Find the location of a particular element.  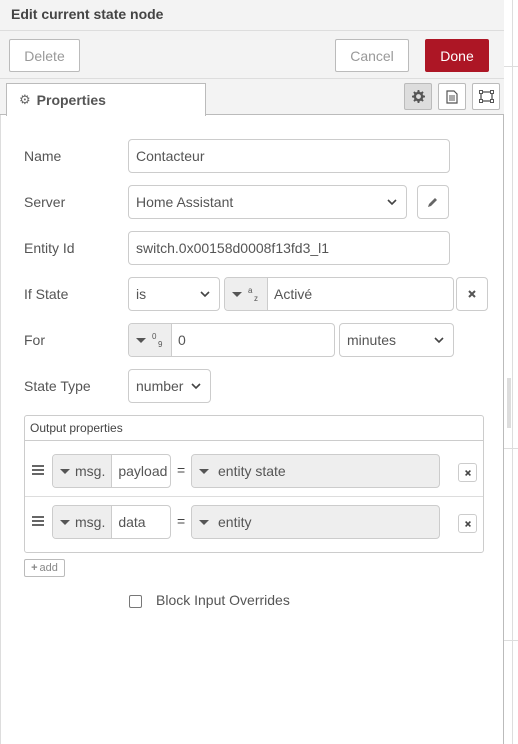

if-state-label: If State is located at coordinates (46, 294).